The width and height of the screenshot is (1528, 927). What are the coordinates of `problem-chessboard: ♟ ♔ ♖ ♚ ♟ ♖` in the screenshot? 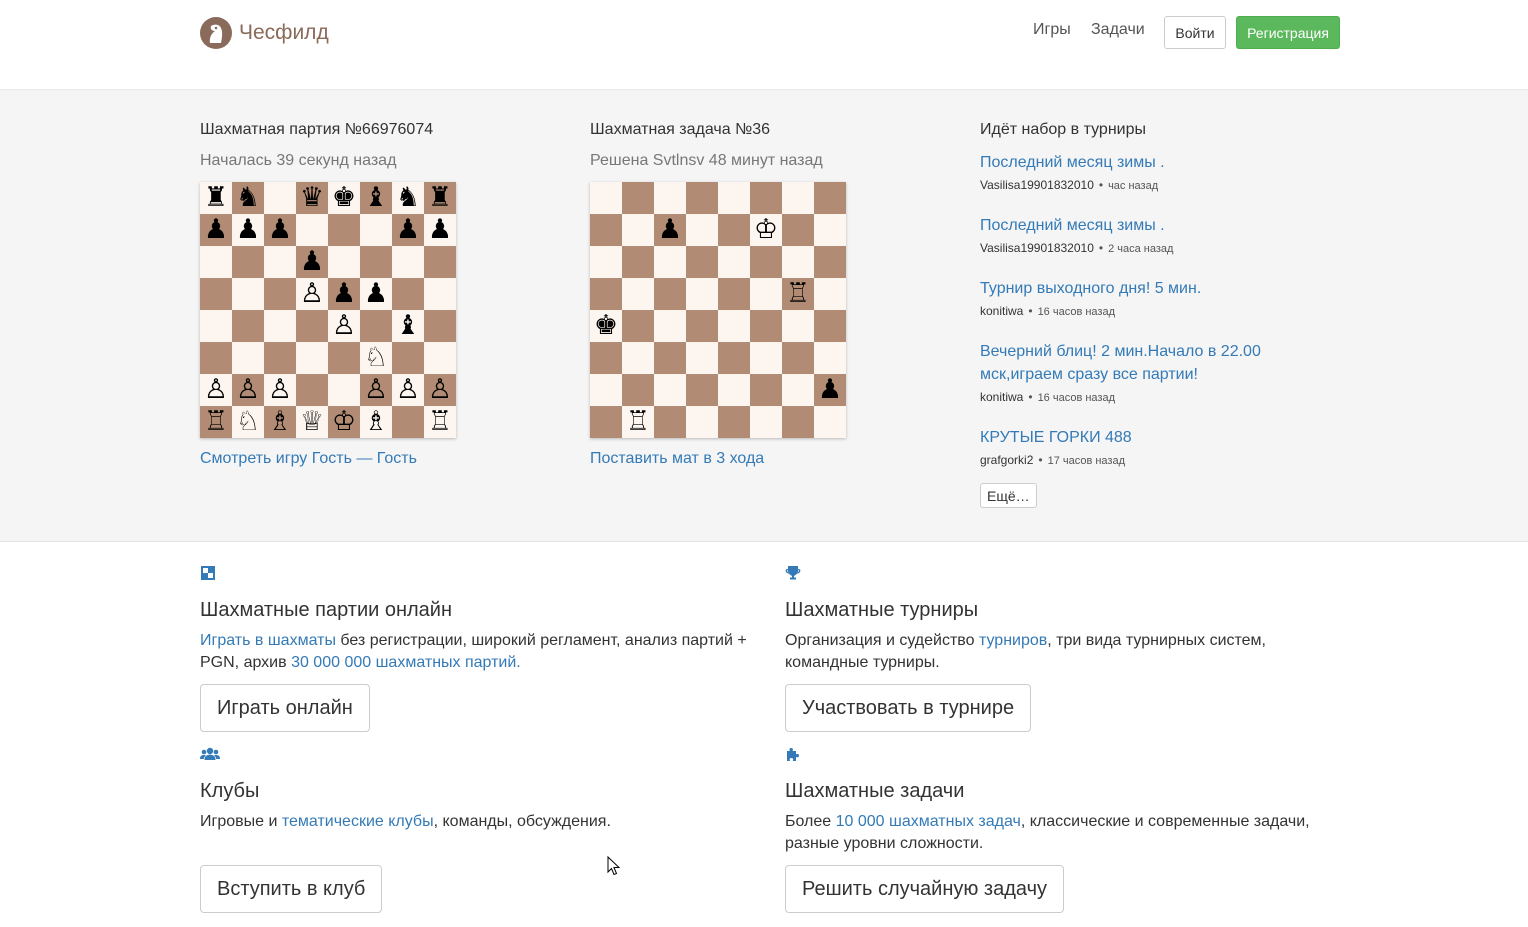 It's located at (718, 310).